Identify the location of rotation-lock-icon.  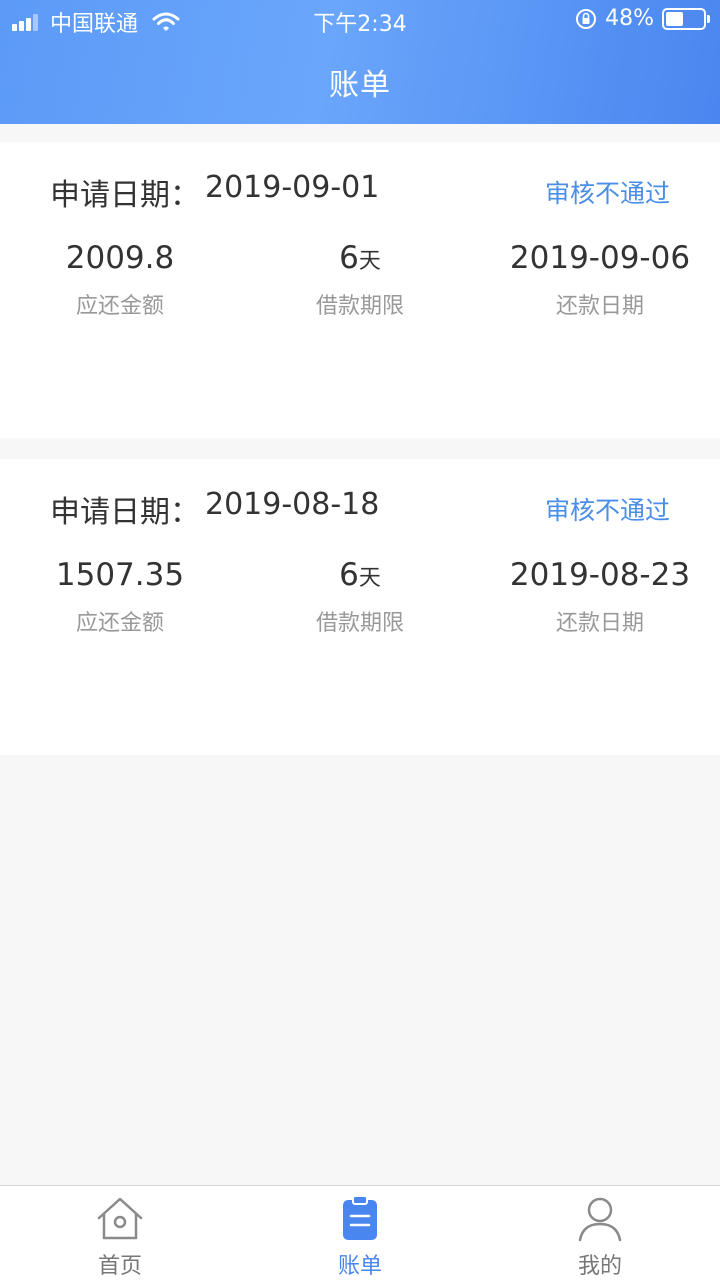
(586, 18).